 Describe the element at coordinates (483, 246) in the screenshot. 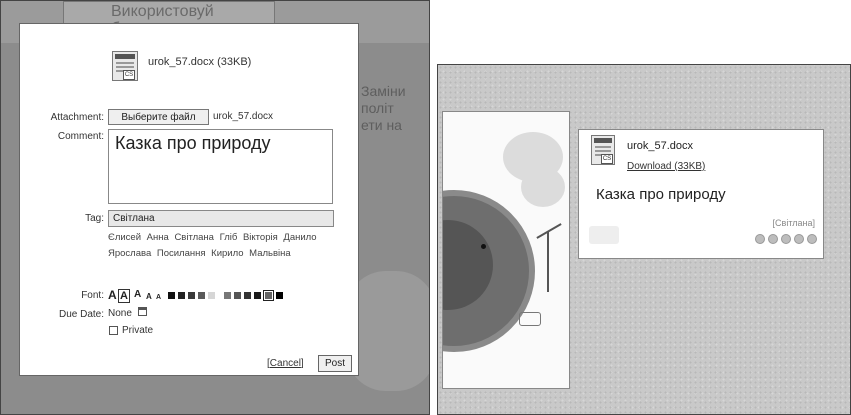

I see `planet-dot` at that location.